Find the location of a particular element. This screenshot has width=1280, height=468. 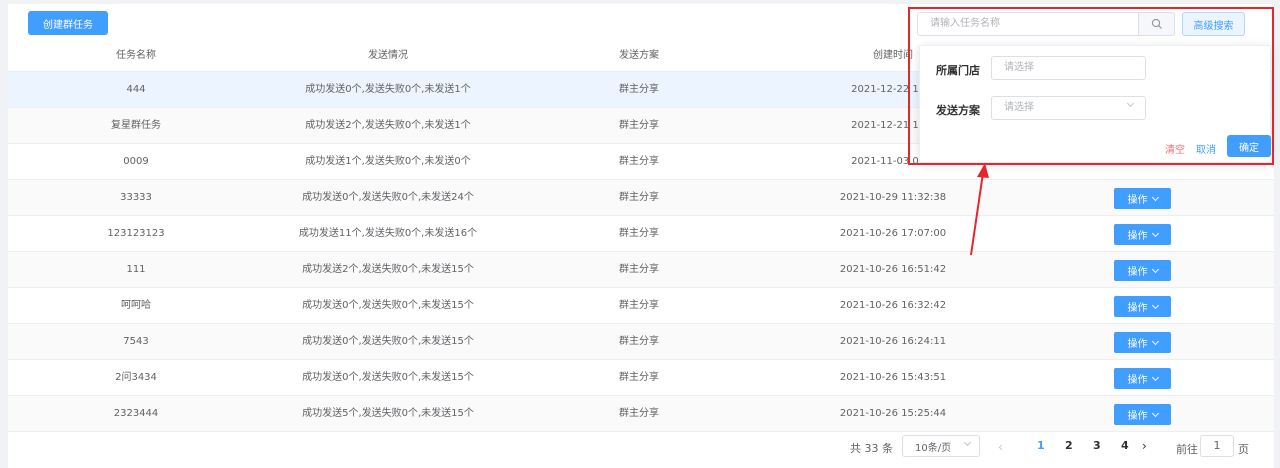

column-header-status: 发送情况 is located at coordinates (388, 55).